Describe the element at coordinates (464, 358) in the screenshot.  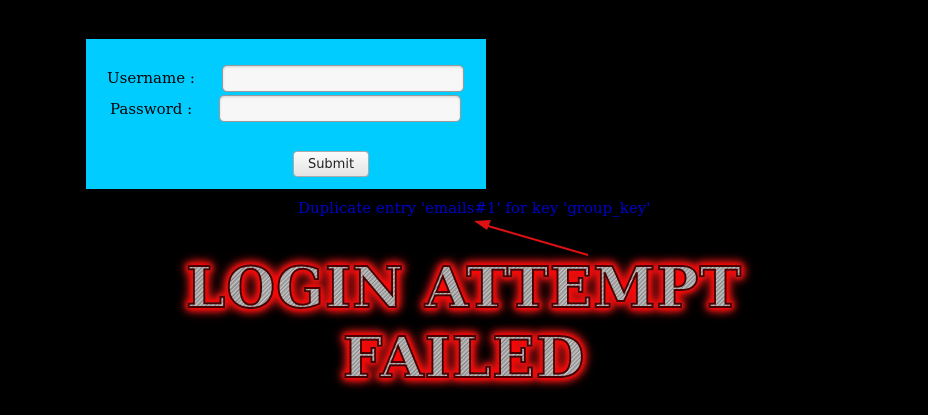
I see `login-failed-banner-line-2: FAILED` at that location.